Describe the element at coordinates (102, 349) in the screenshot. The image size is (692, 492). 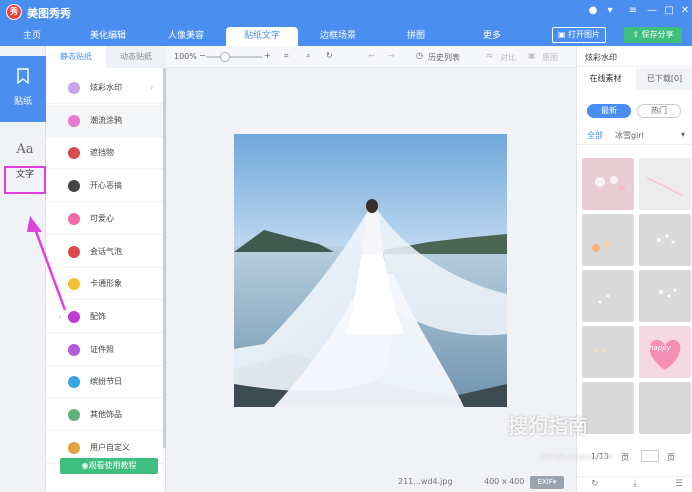
I see `category-label: 证件照` at that location.